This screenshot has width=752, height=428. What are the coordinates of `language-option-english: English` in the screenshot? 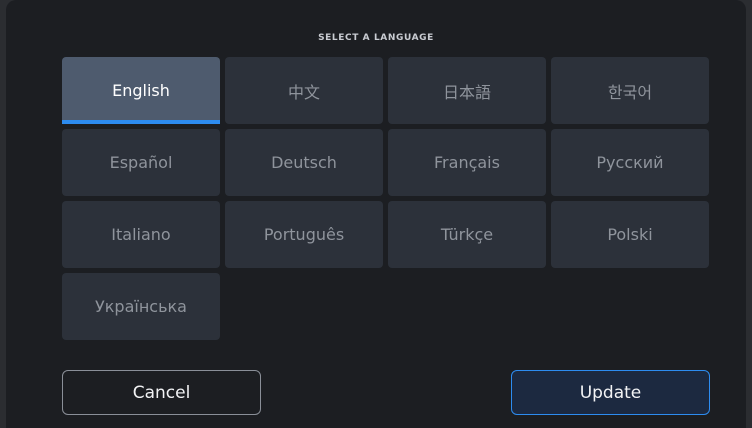 It's located at (141, 90).